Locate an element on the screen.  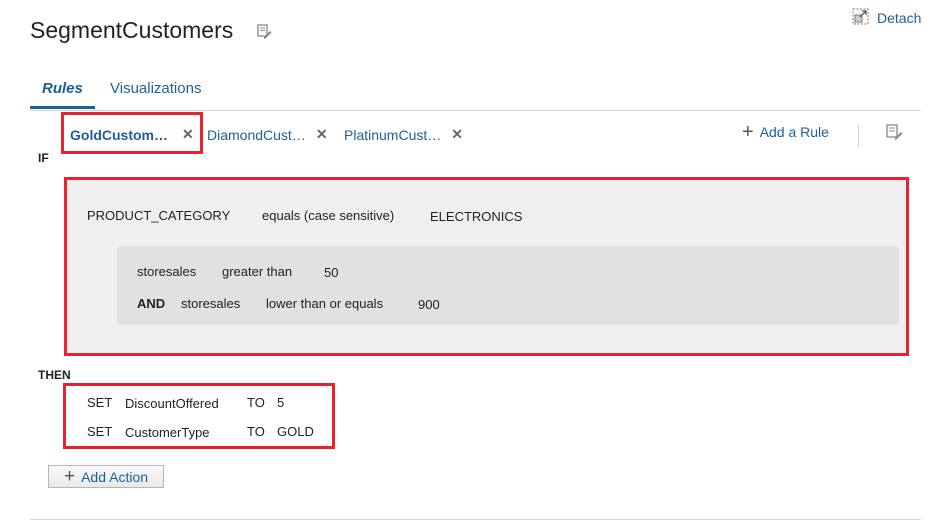
action-target: DiscountOffered is located at coordinates (172, 403).